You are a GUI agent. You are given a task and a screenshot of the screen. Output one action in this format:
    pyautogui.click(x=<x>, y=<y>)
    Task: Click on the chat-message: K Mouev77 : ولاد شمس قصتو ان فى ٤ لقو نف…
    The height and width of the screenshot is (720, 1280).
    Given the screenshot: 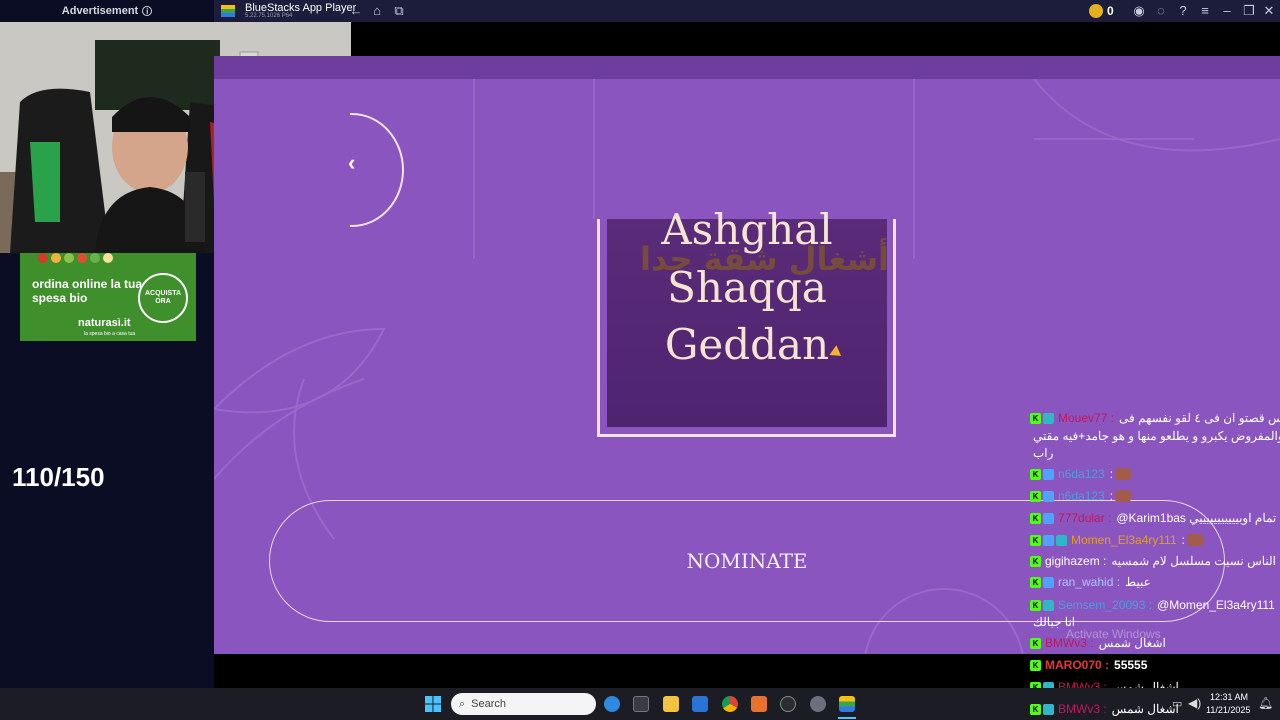 What is the action you would take?
    pyautogui.click(x=1155, y=418)
    